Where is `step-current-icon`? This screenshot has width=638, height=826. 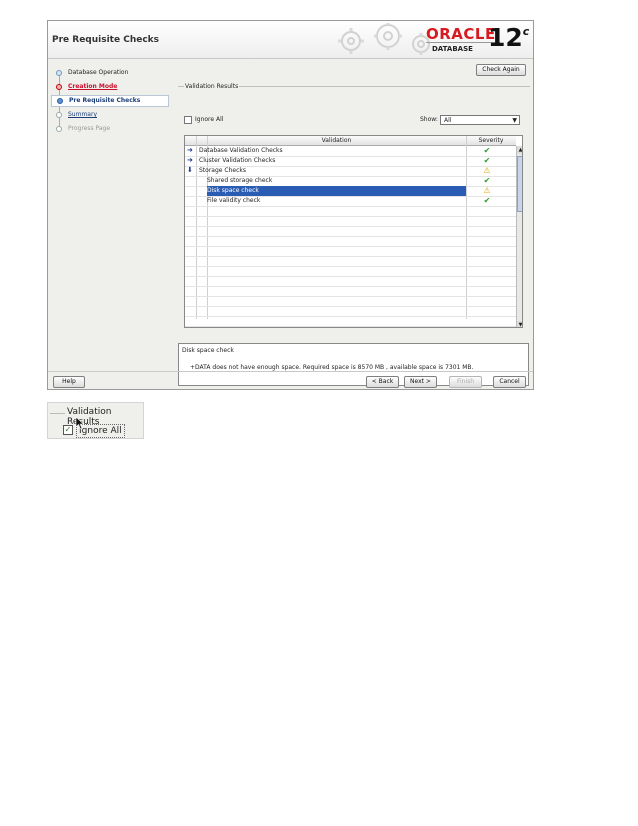 step-current-icon is located at coordinates (60, 101).